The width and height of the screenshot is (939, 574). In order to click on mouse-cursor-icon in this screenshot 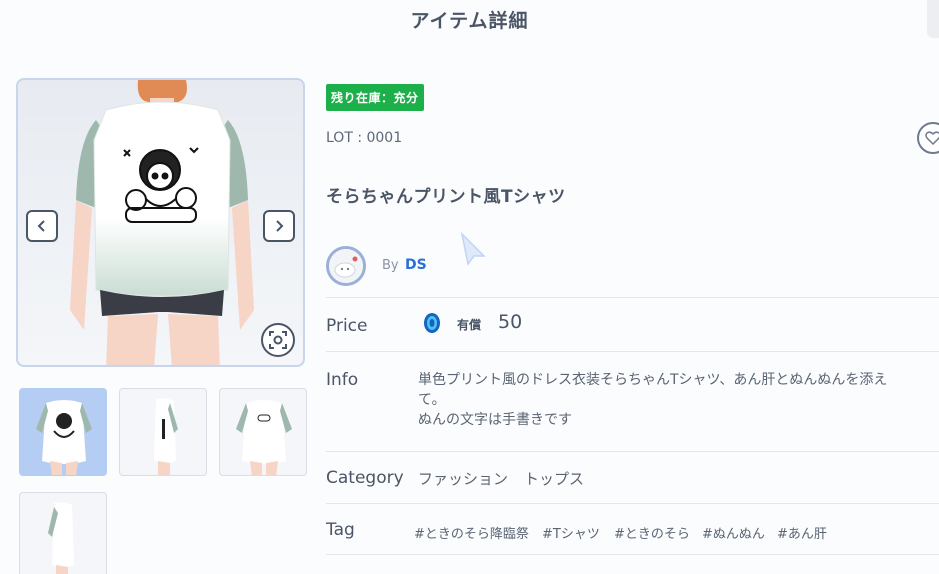, I will do `click(473, 249)`.